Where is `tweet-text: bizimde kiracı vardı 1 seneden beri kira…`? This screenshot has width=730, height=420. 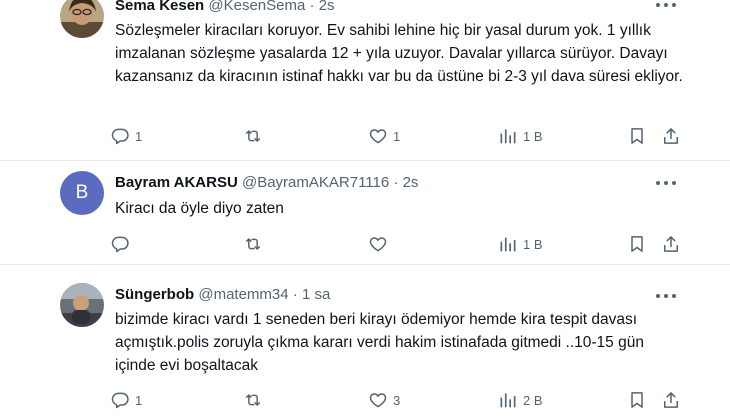 tweet-text: bizimde kiracı vardı 1 seneden beri kira… is located at coordinates (379, 342).